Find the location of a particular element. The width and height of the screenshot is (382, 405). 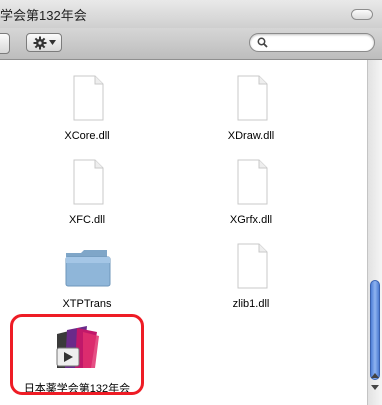

folder-item: XTPTrans is located at coordinates (87, 276).